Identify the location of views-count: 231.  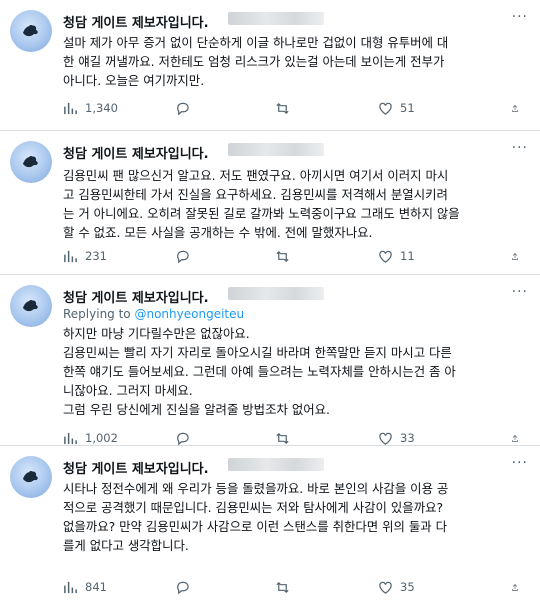
(96, 256).